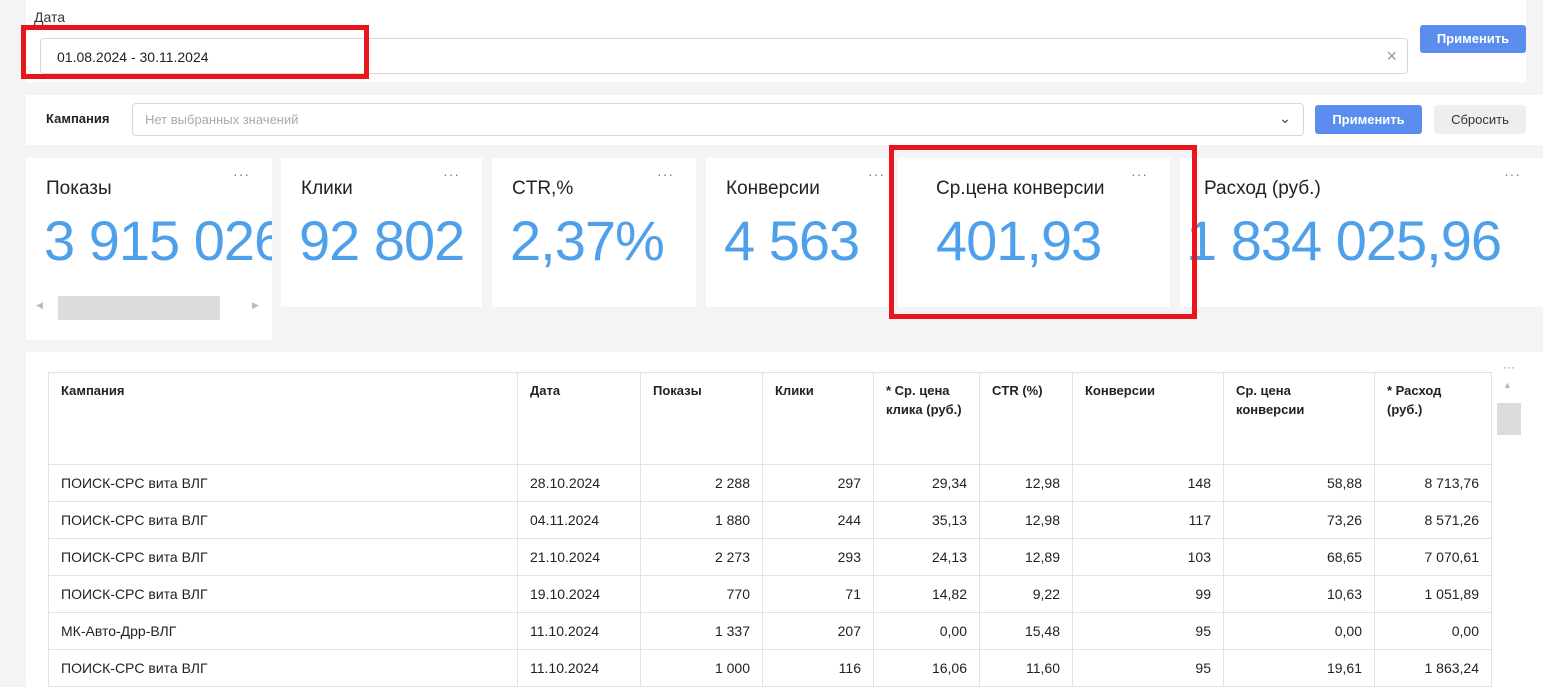  I want to click on cell-ctr: 12,89, so click(1026, 557).